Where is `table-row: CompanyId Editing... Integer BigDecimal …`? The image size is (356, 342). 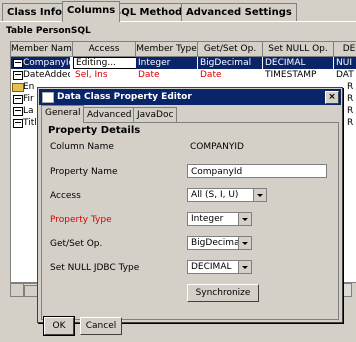
table-row: CompanyId Editing... Integer BigDecimal … is located at coordinates (183, 63).